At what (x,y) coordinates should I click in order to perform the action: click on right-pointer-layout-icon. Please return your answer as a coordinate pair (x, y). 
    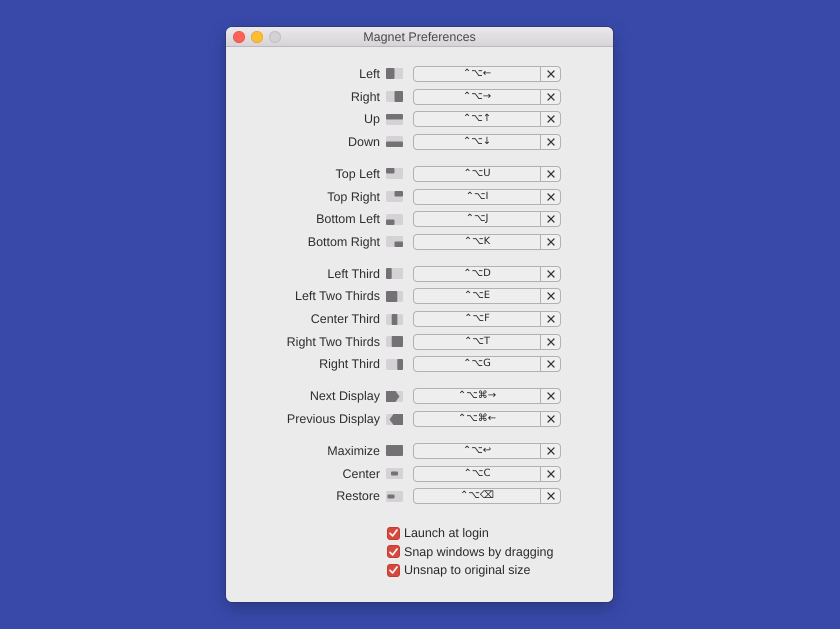
    Looking at the image, I should click on (394, 396).